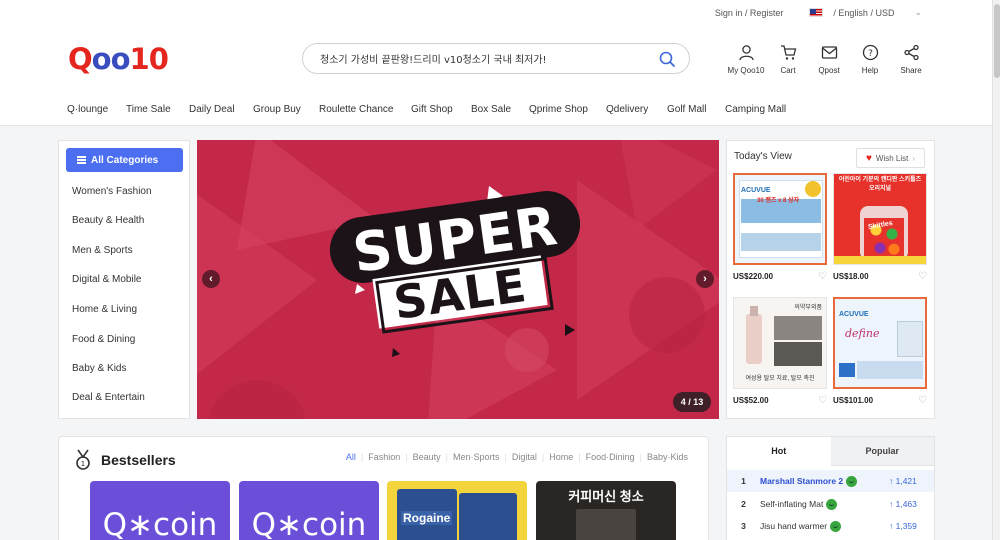 Image resolution: width=1000 pixels, height=540 pixels. What do you see at coordinates (485, 58) in the screenshot?
I see `search-input` at bounding box center [485, 58].